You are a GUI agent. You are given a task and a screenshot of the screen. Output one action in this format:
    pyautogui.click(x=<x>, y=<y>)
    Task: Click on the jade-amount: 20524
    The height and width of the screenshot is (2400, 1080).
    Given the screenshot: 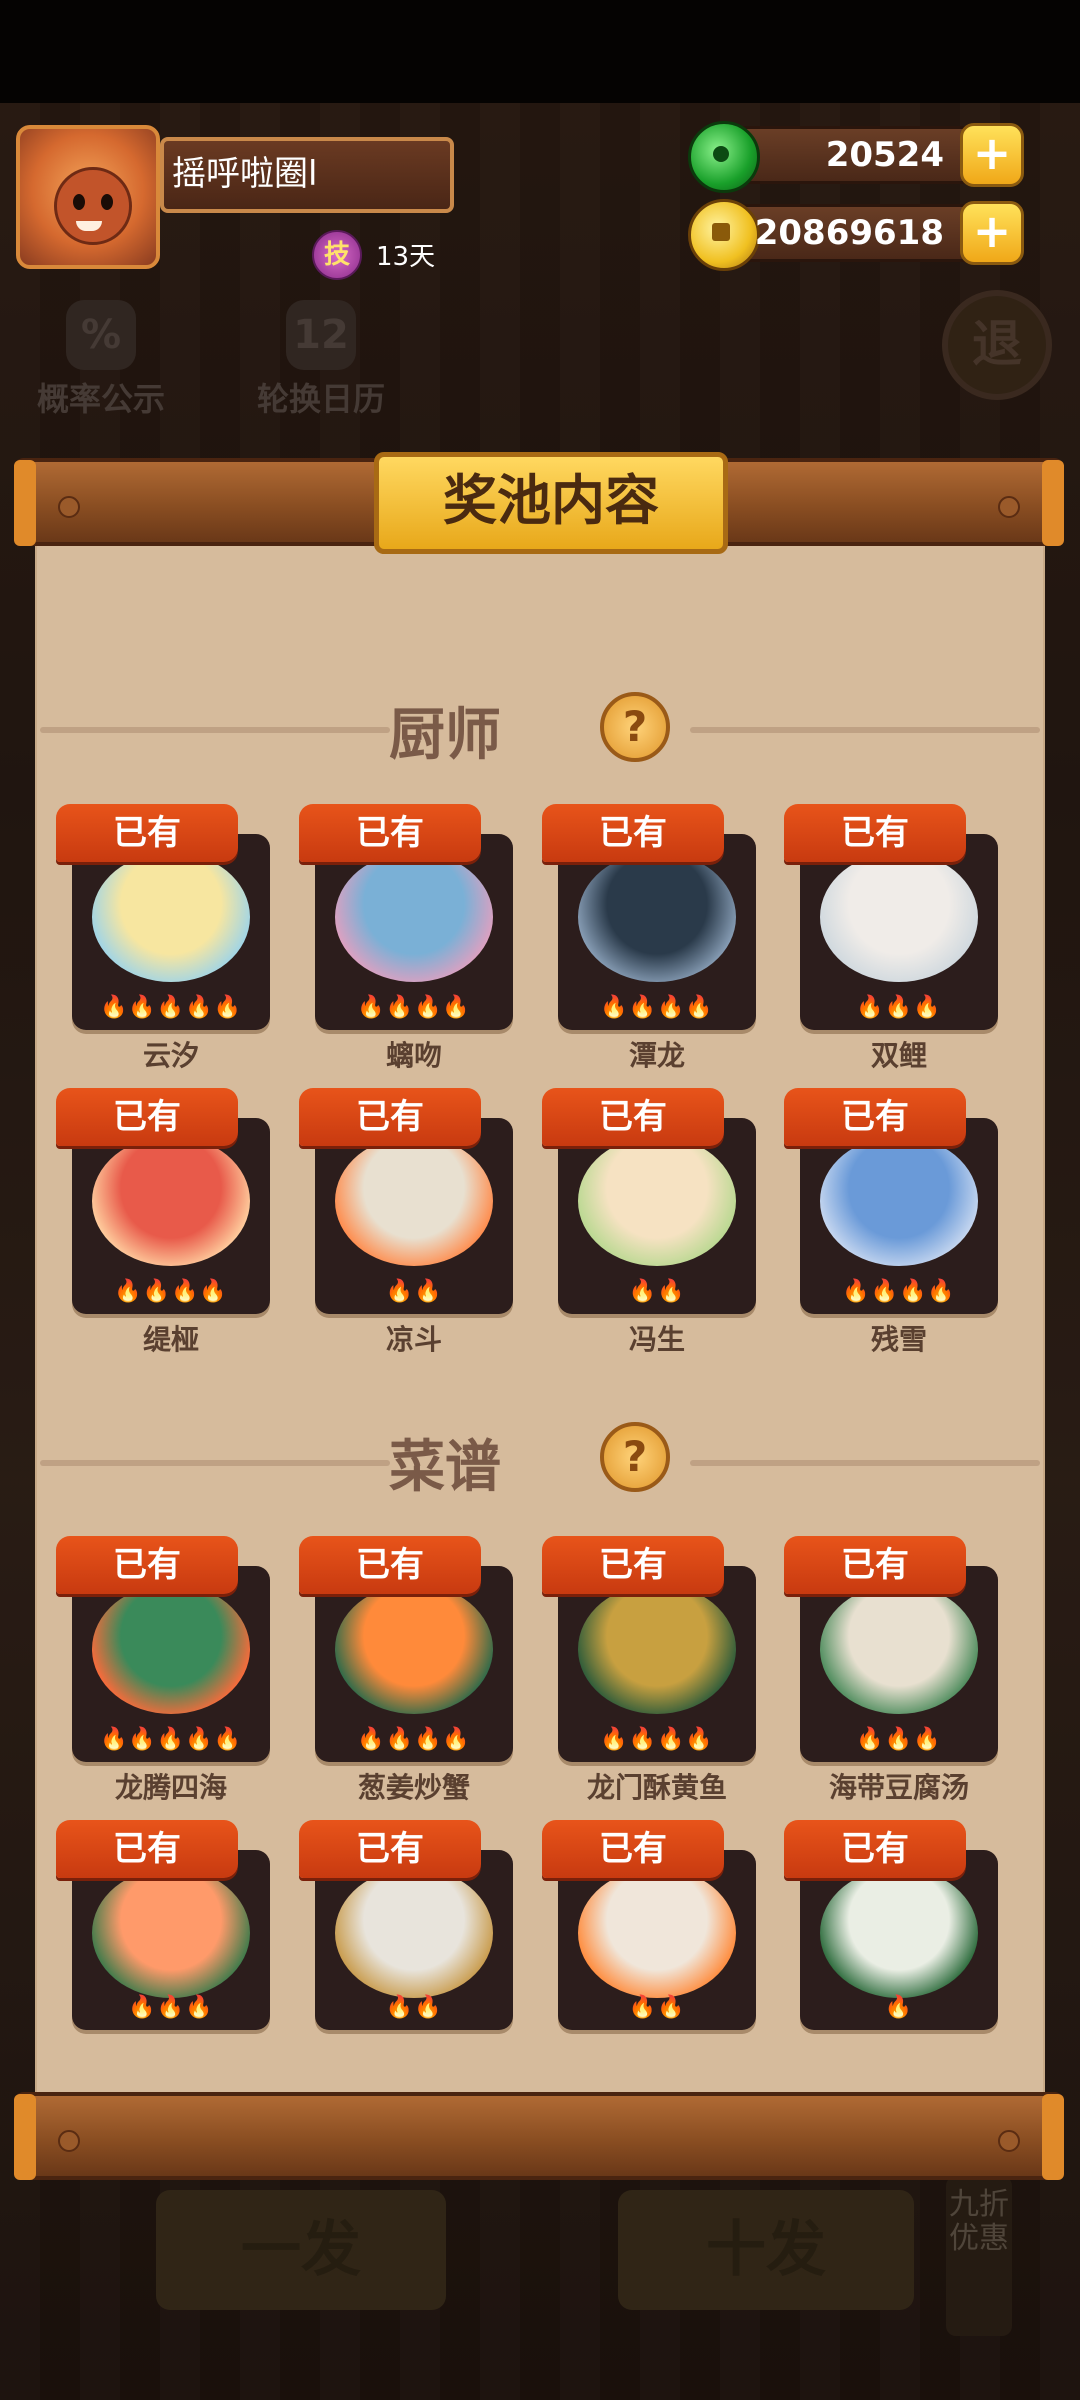 What is the action you would take?
    pyautogui.click(x=884, y=155)
    